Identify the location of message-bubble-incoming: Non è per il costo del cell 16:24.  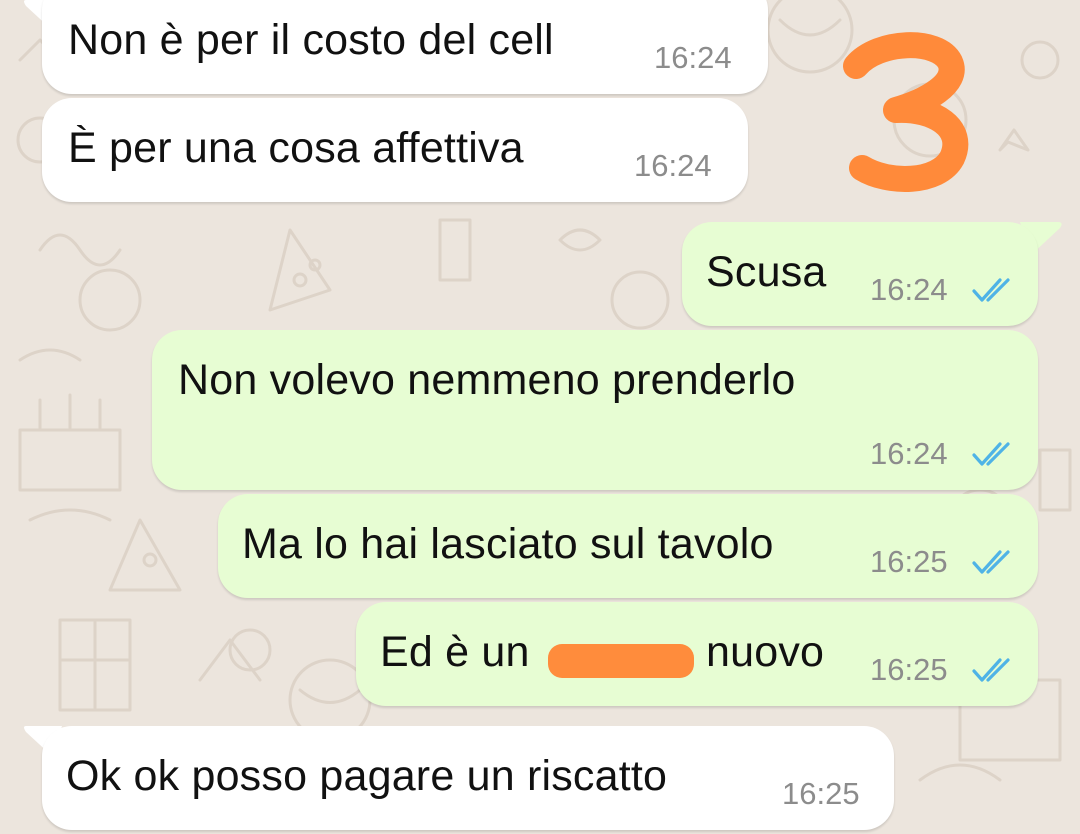
(405, 47).